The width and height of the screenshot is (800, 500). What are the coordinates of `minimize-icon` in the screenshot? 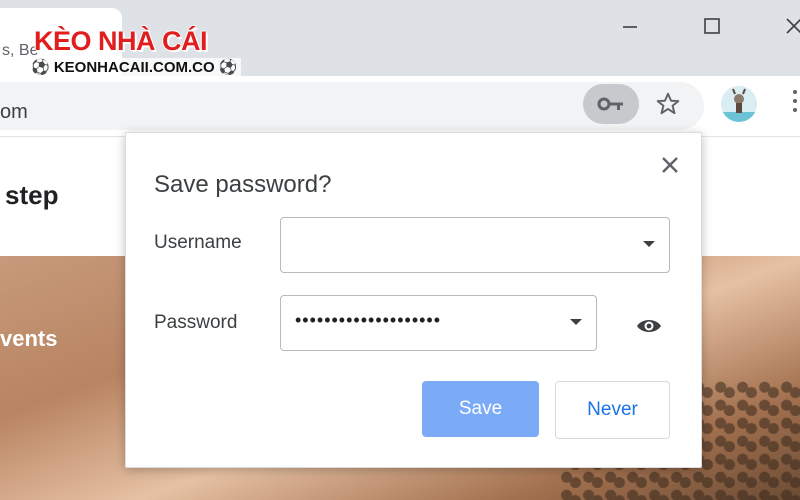 It's located at (630, 27).